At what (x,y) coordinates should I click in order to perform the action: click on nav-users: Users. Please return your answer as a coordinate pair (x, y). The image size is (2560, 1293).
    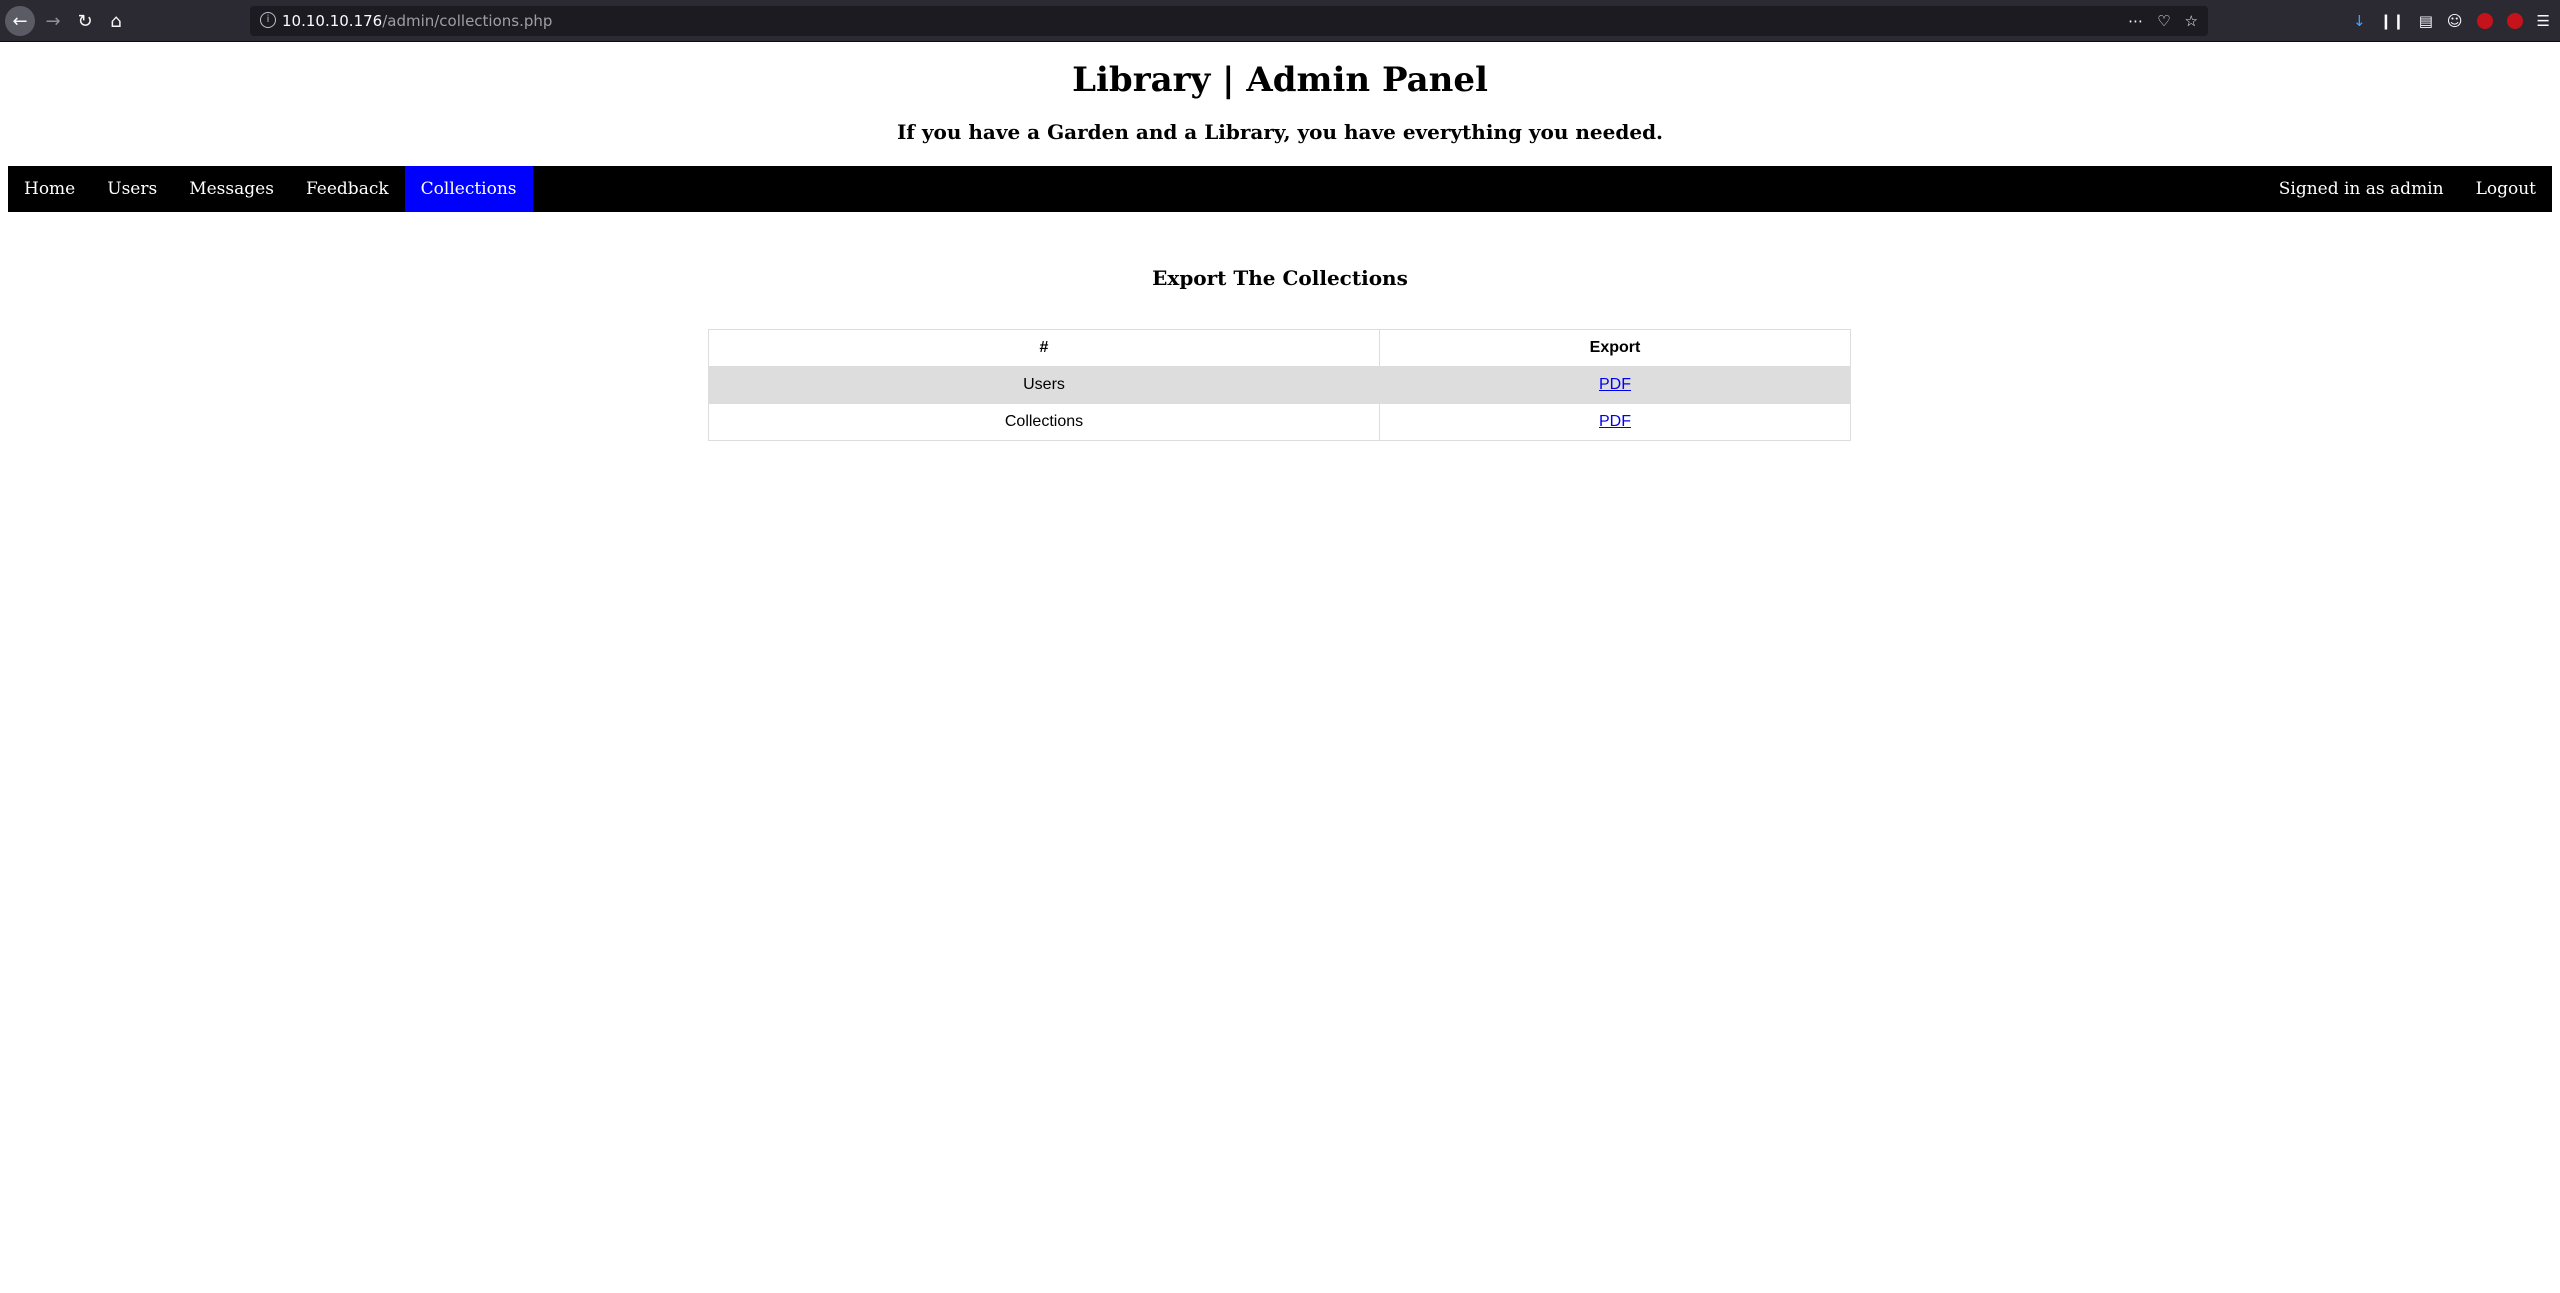
    Looking at the image, I should click on (132, 189).